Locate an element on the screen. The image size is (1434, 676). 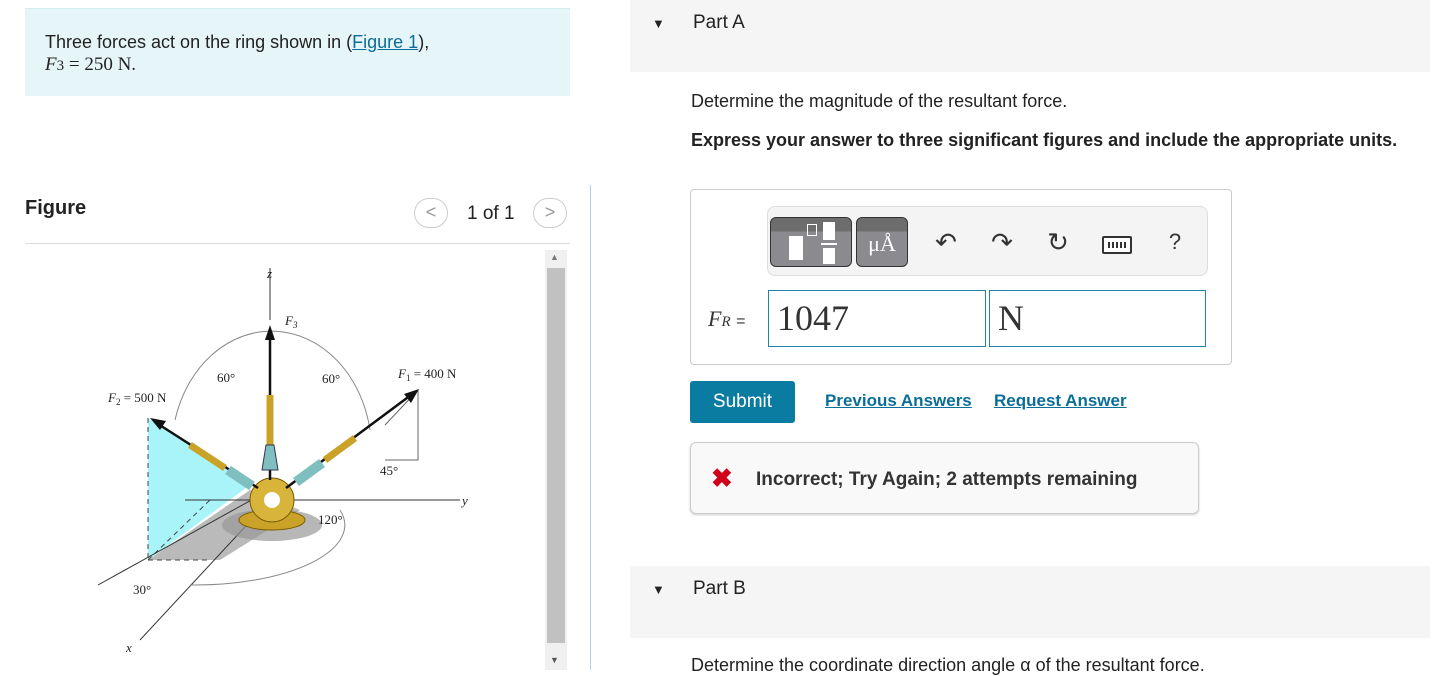
answer-label: FR = is located at coordinates (727, 318).